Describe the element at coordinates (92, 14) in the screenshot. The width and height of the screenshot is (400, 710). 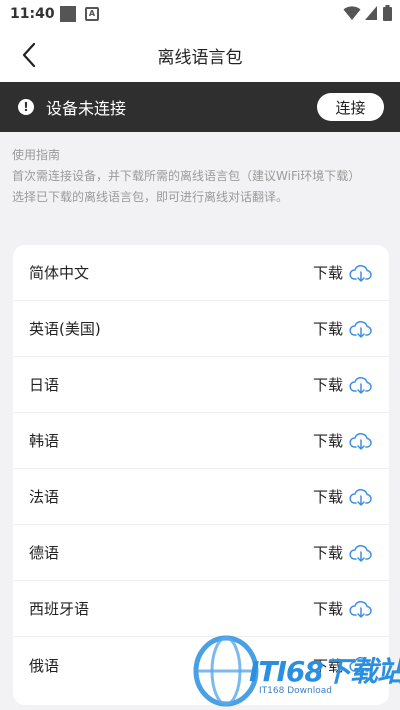
I see `notification-a-icon: A` at that location.